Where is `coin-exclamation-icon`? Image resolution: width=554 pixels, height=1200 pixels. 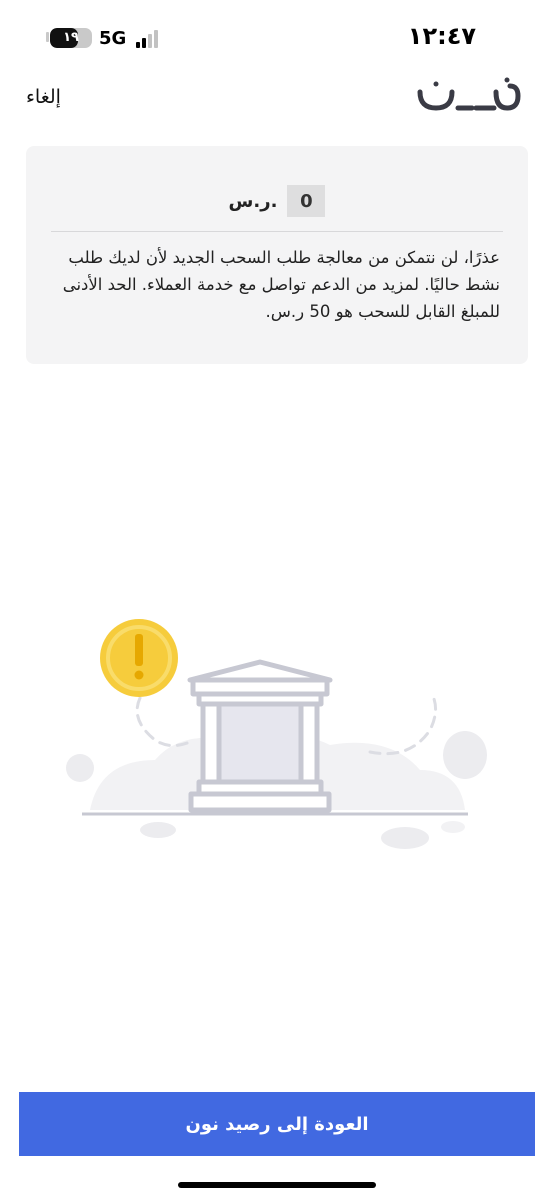
coin-exclamation-icon is located at coordinates (139, 658).